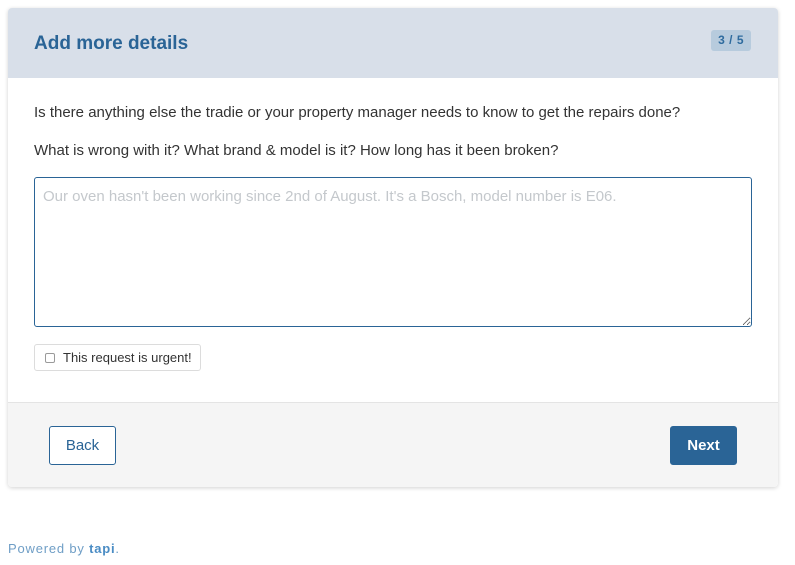  What do you see at coordinates (46, 548) in the screenshot?
I see `powered-by-prefix: Powered by` at bounding box center [46, 548].